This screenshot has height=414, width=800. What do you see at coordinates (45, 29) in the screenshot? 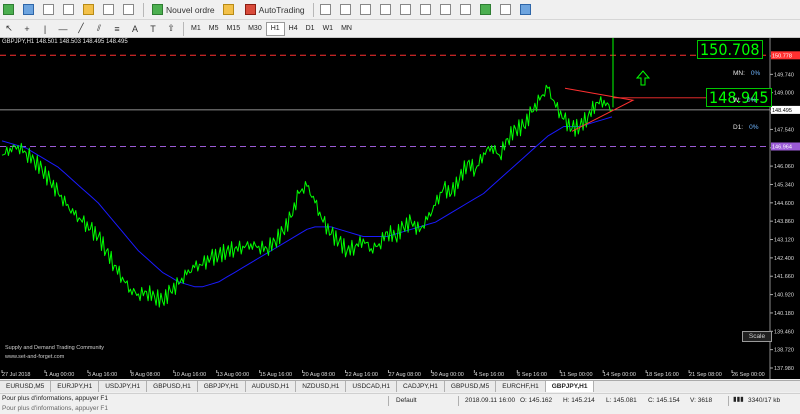
I see `vertical-line-icon: |` at bounding box center [45, 29].